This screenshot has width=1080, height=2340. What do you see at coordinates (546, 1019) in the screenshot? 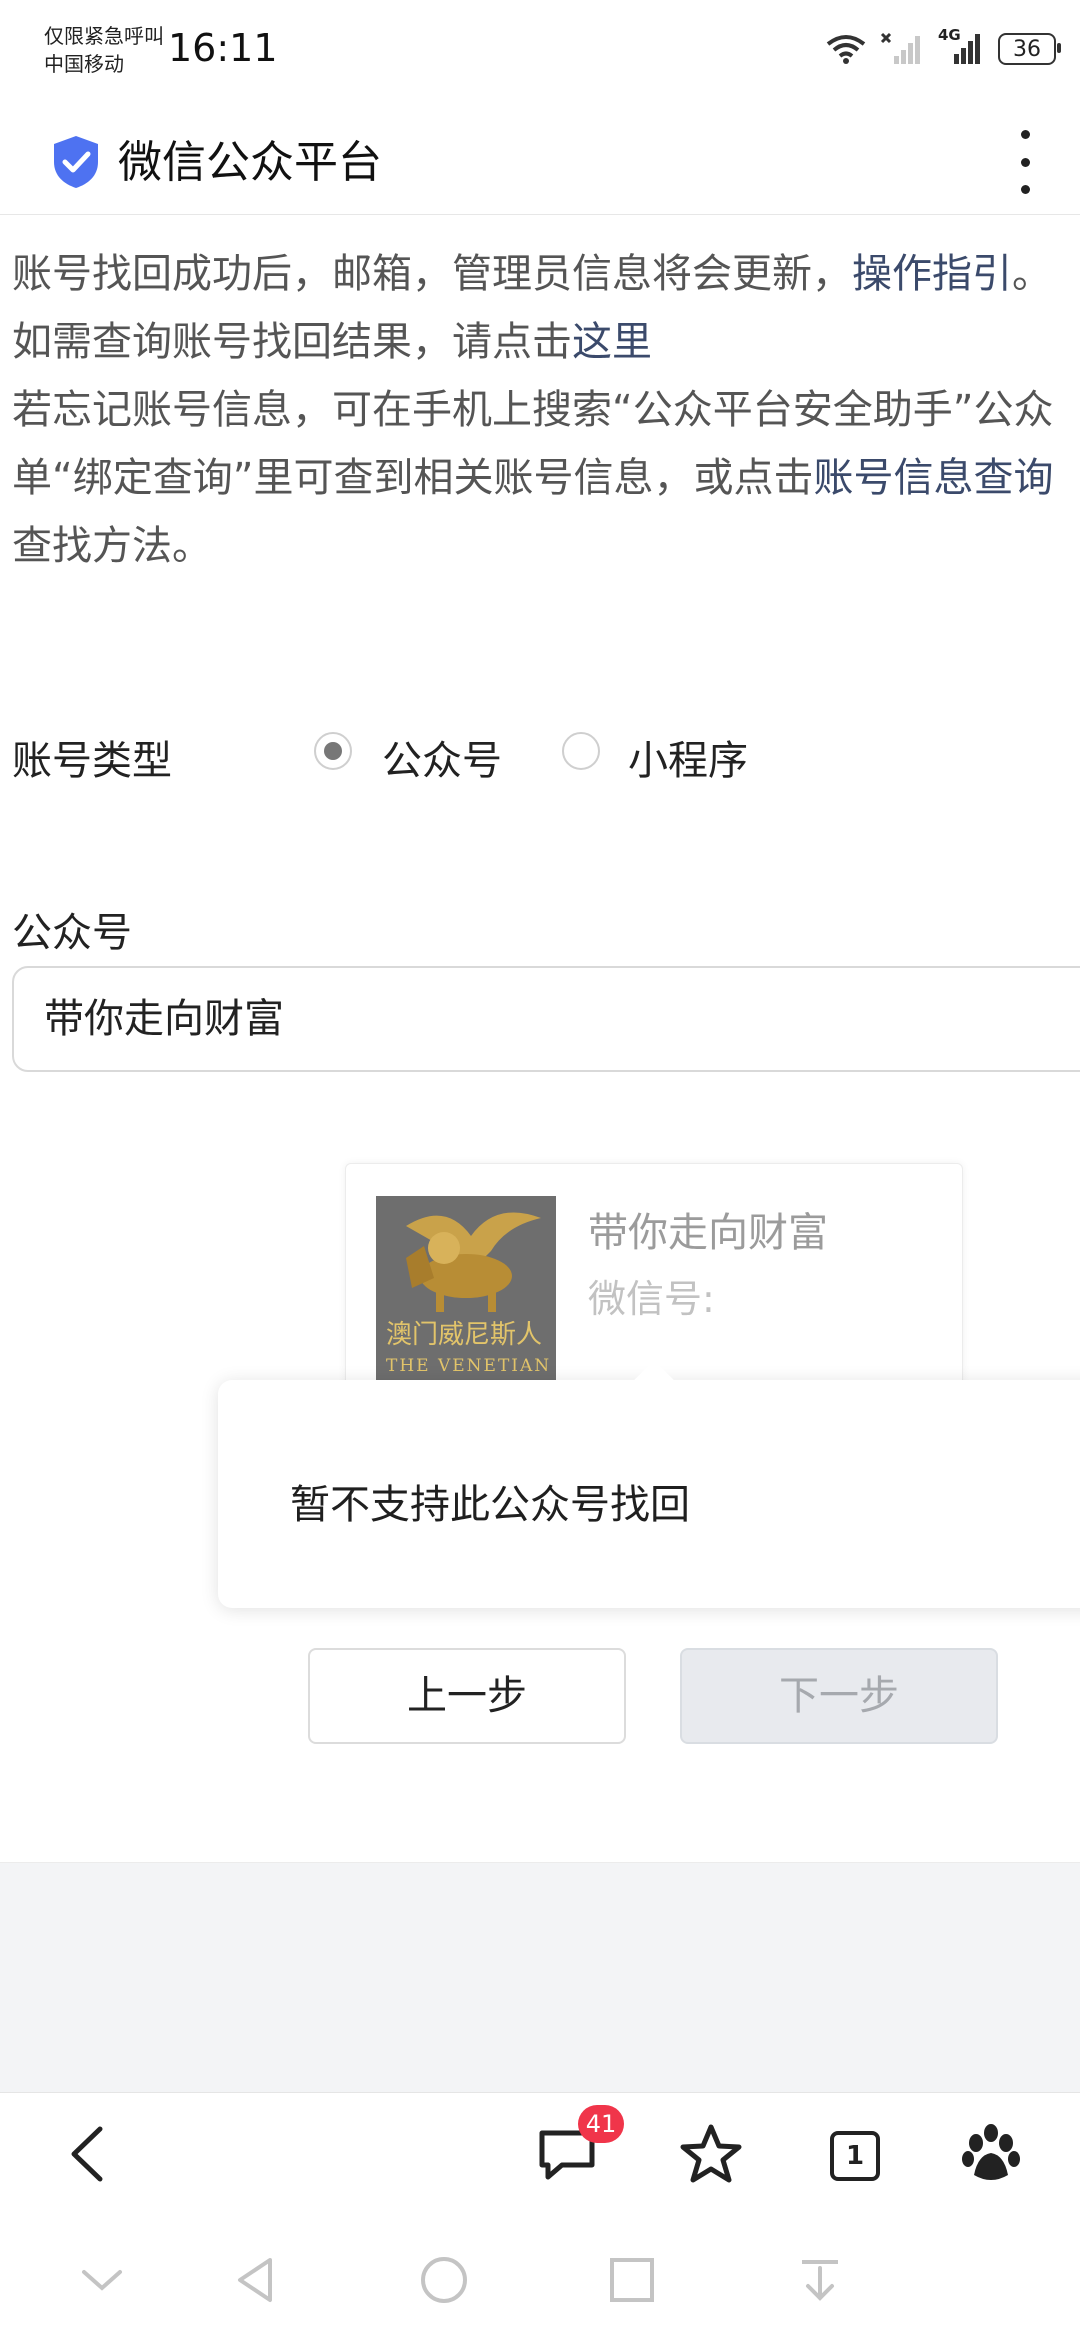
I see `official-account-input: 带你走向财富` at bounding box center [546, 1019].